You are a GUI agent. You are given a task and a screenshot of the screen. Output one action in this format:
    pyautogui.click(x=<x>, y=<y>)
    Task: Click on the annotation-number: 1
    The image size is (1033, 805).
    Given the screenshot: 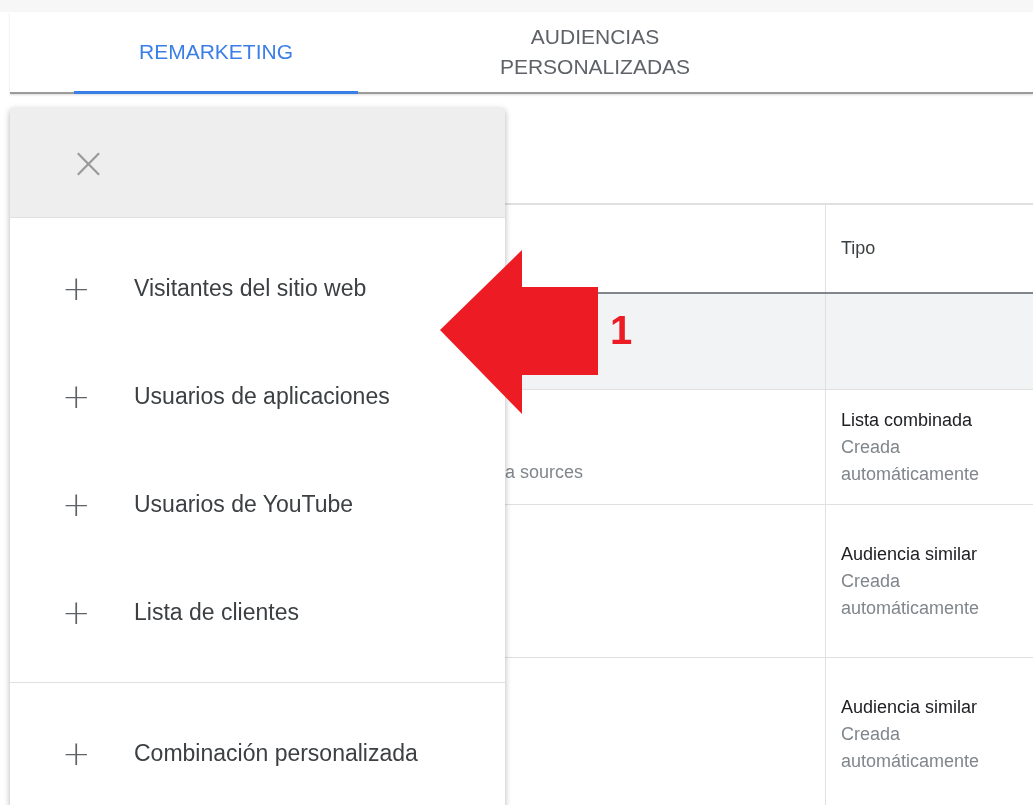 What is the action you would take?
    pyautogui.click(x=621, y=330)
    